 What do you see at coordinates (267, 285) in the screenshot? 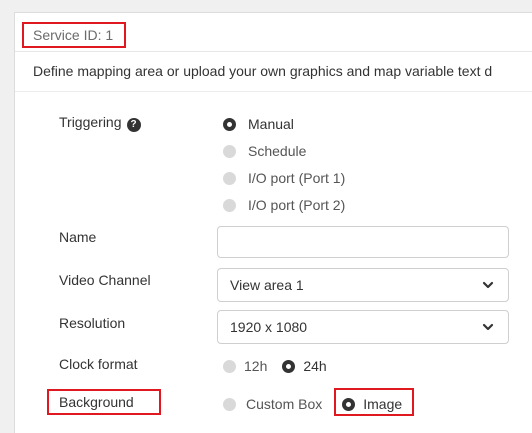
I see `video-channel-value: View area 1` at bounding box center [267, 285].